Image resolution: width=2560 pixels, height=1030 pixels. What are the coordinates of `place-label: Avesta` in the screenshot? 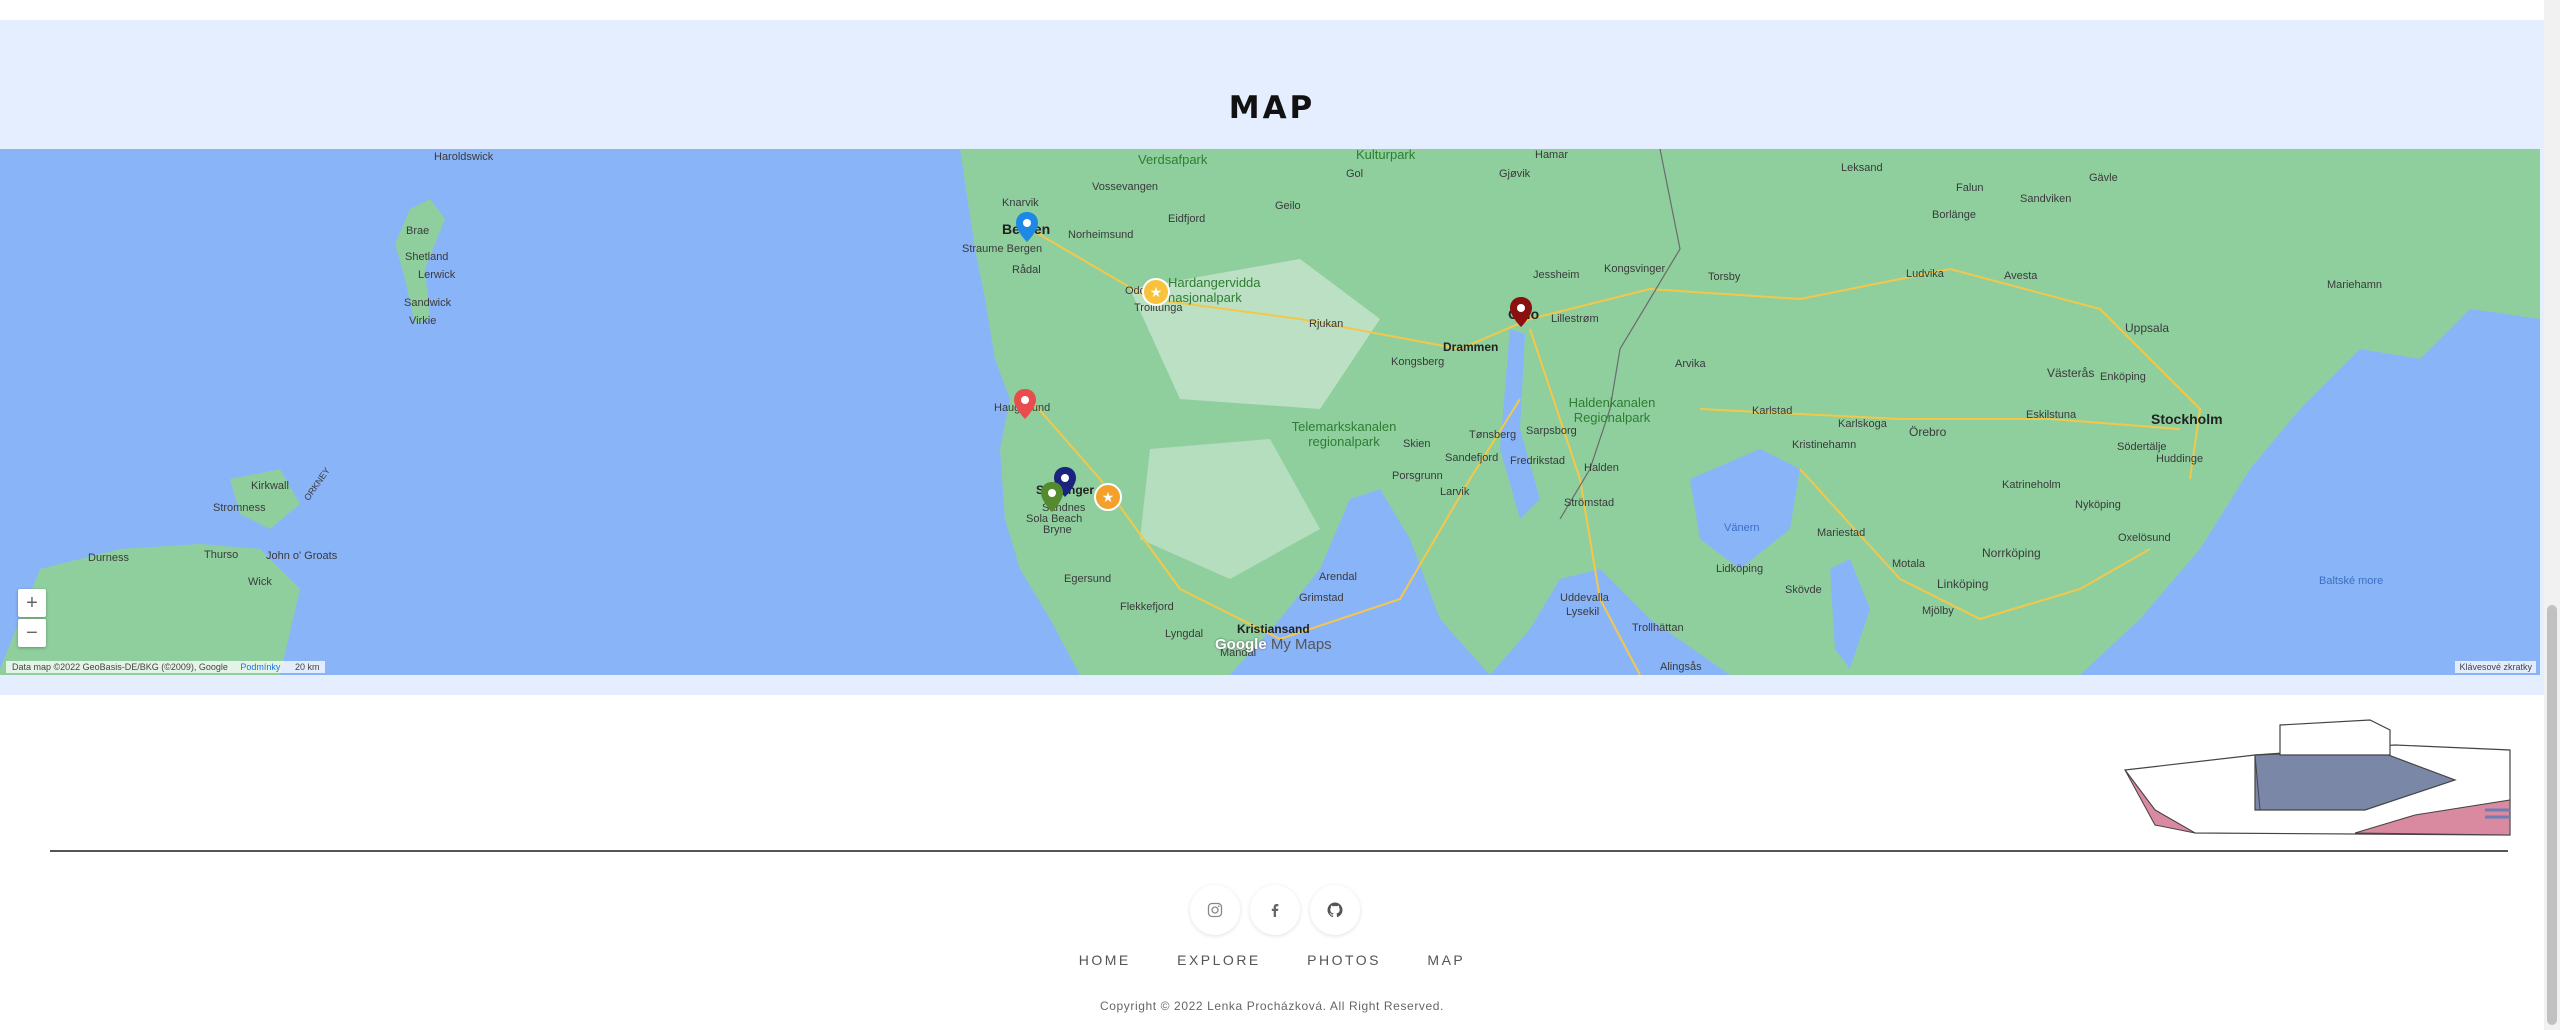 It's located at (2021, 276).